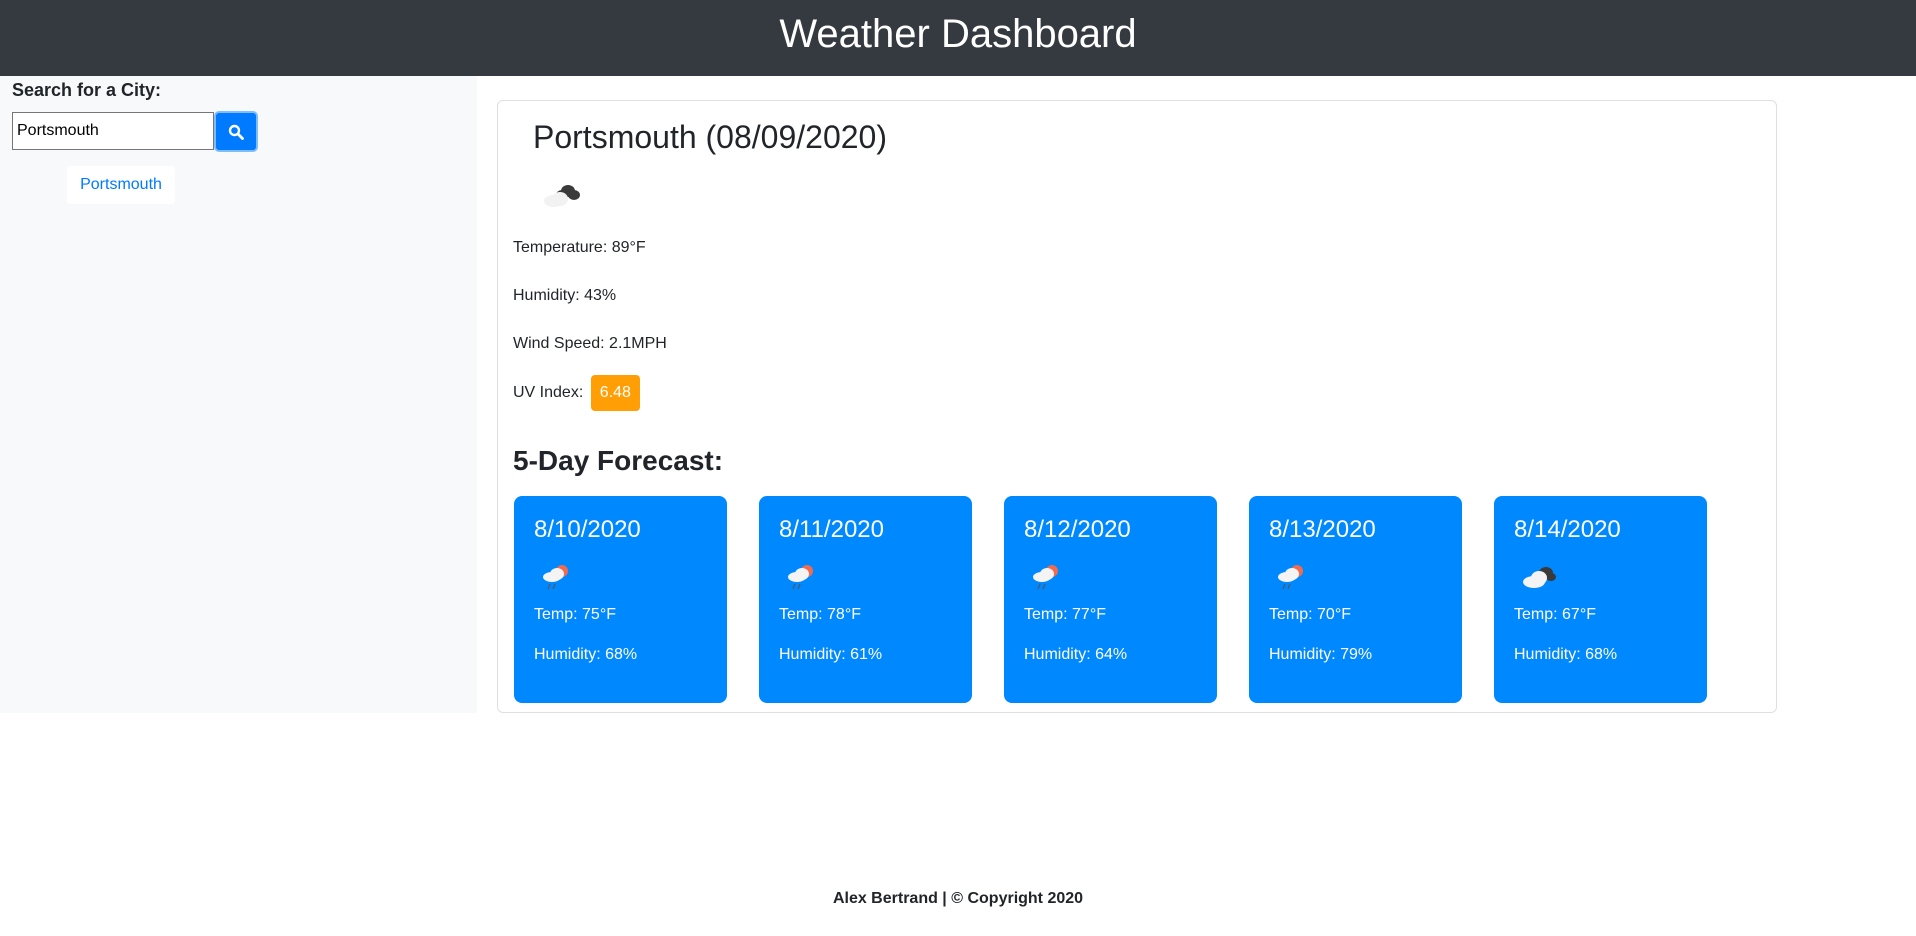 The width and height of the screenshot is (1916, 936). Describe the element at coordinates (865, 599) in the screenshot. I see `forecast-card: 8/11/2020 Temp: 78°F Humidity: 61%` at that location.